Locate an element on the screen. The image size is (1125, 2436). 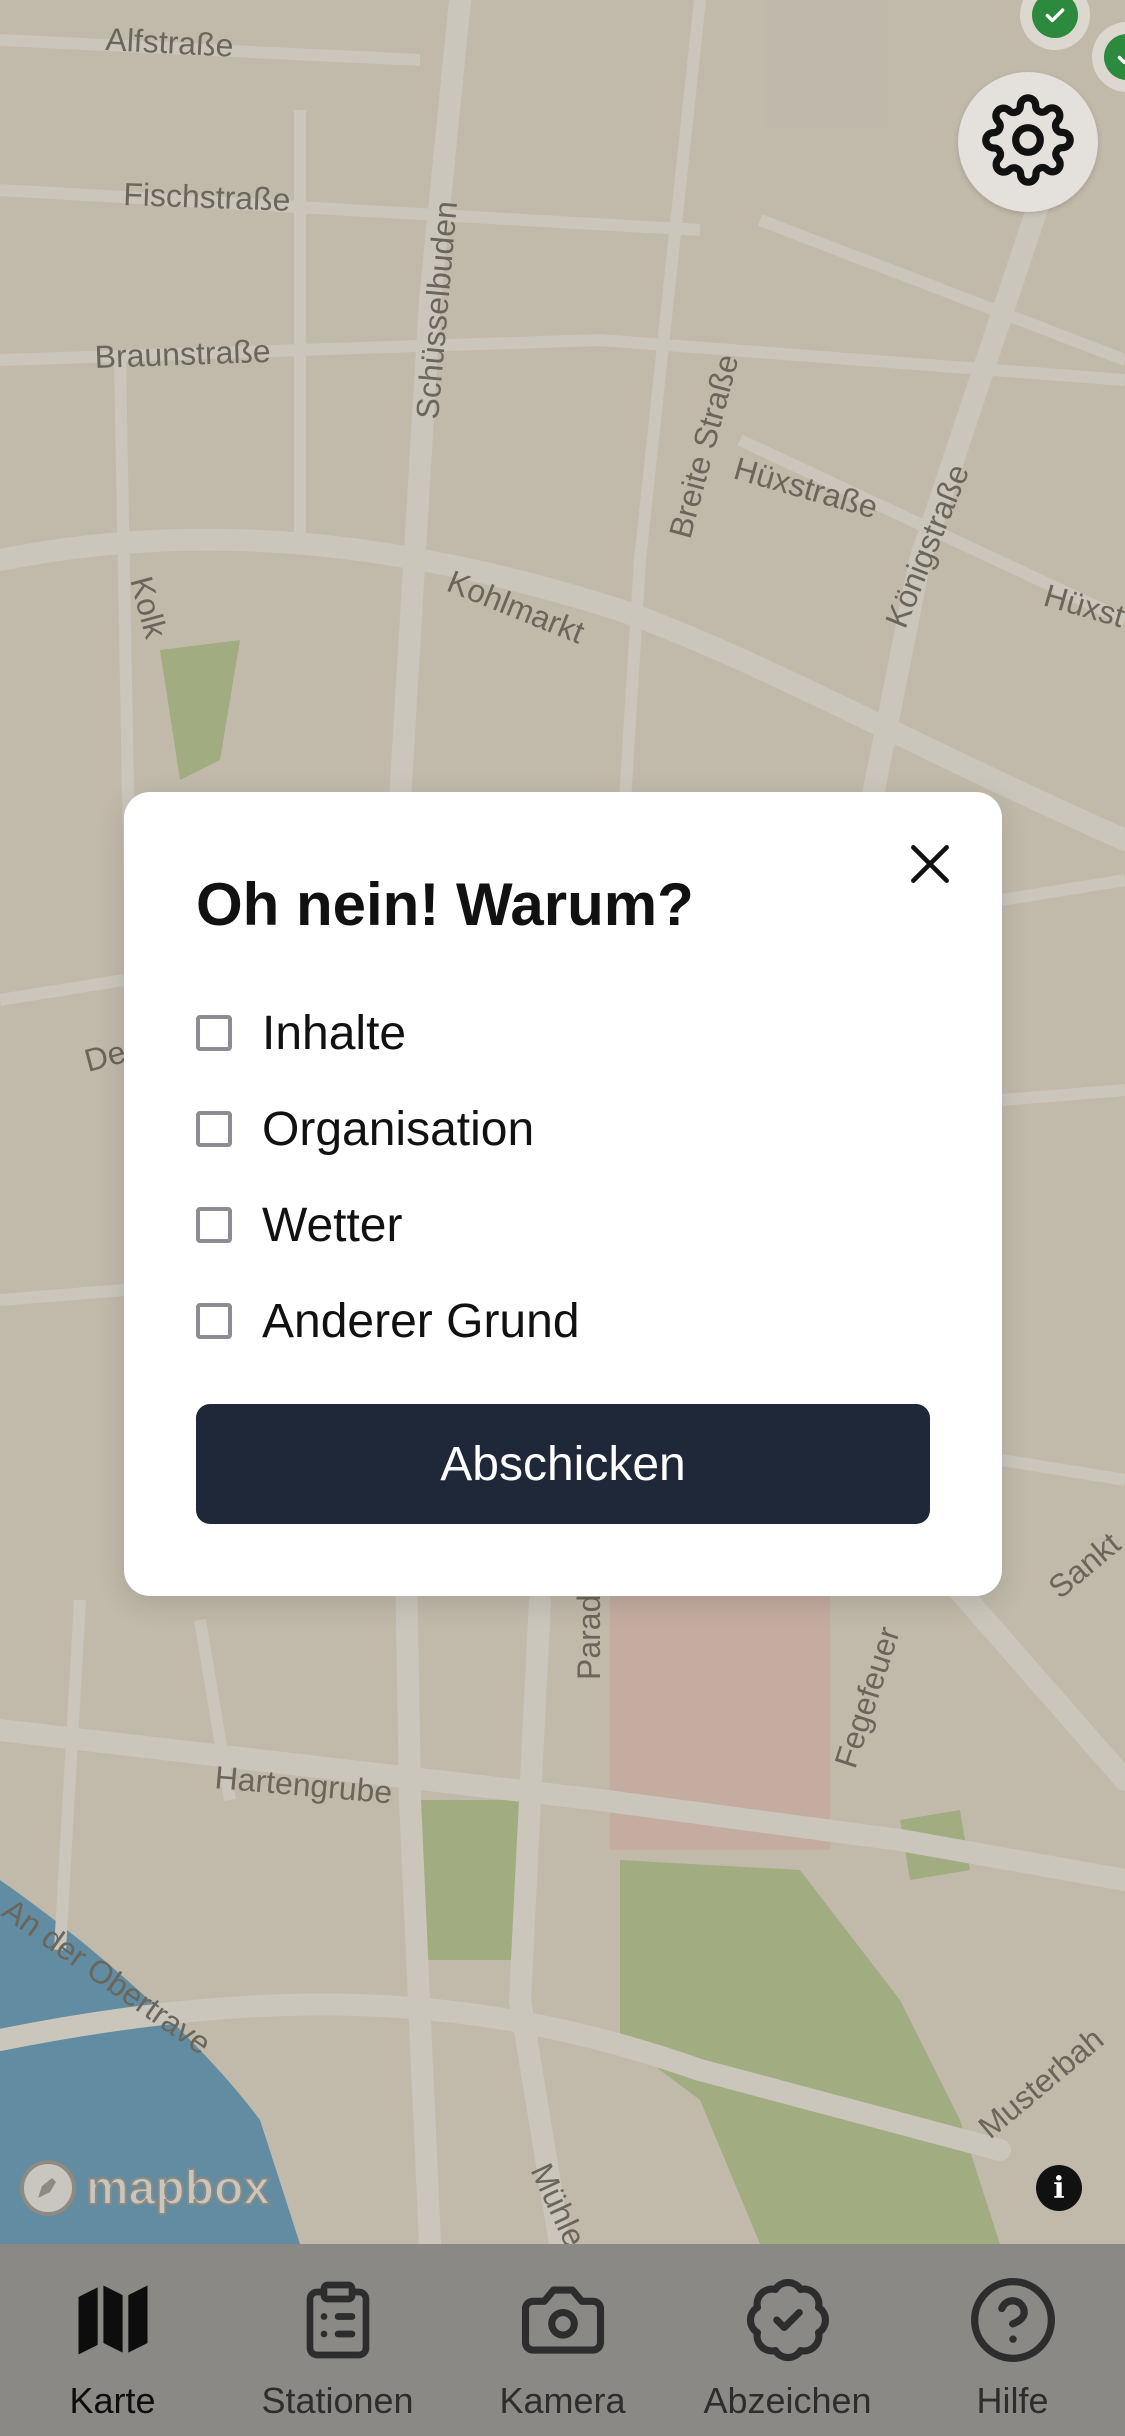
close-icon is located at coordinates (930, 866).